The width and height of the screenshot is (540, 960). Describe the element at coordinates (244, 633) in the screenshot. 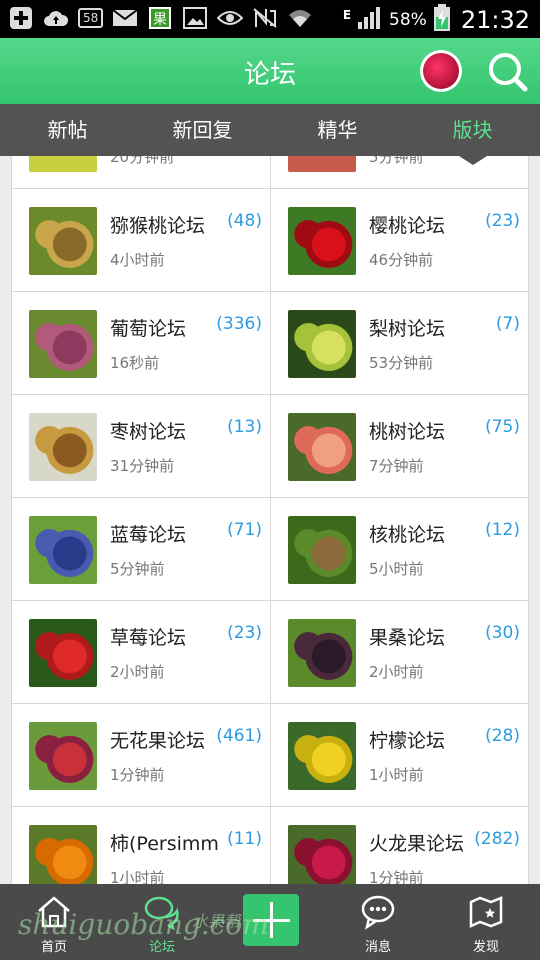

I see `forum-post-count: (23)` at that location.